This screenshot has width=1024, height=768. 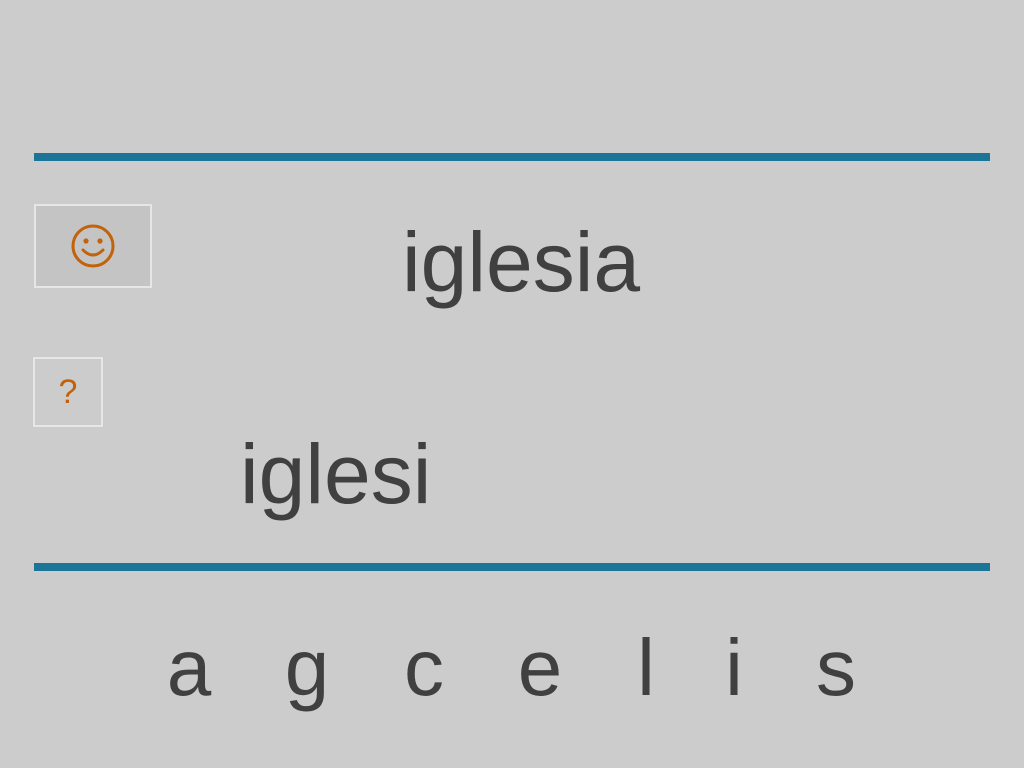 I want to click on smiley-icon, so click(x=93, y=246).